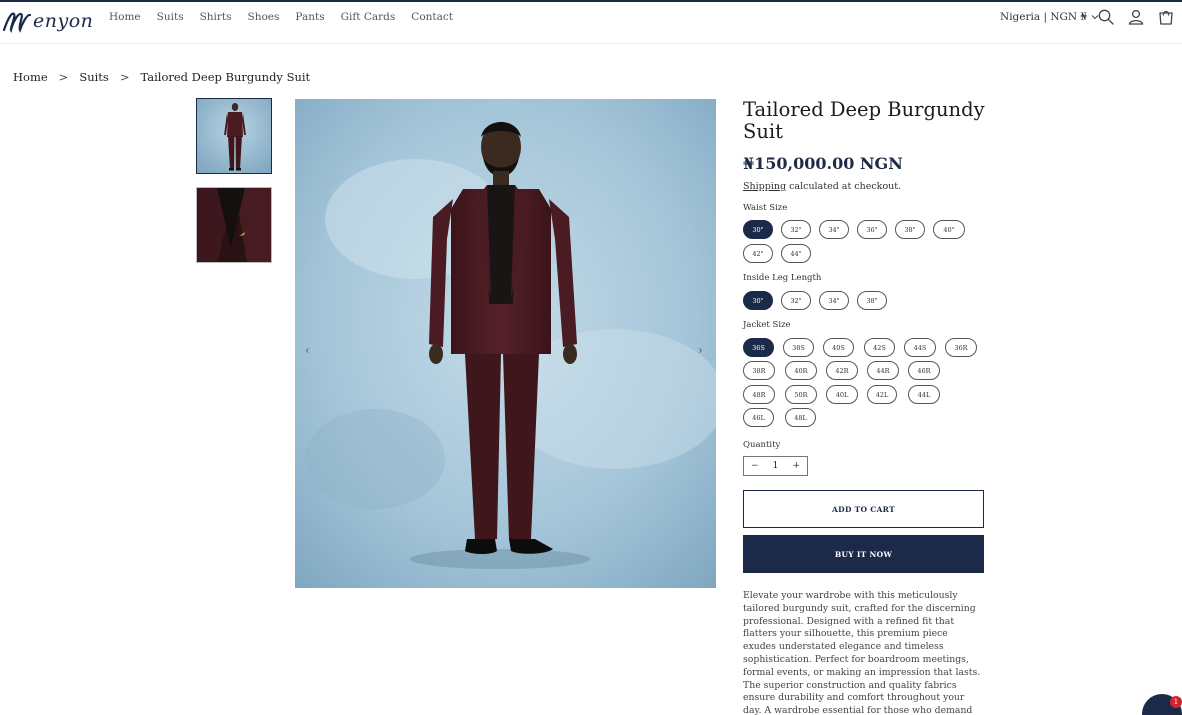 This screenshot has width=1182, height=715. I want to click on jacket-option-42s: 42S, so click(879, 347).